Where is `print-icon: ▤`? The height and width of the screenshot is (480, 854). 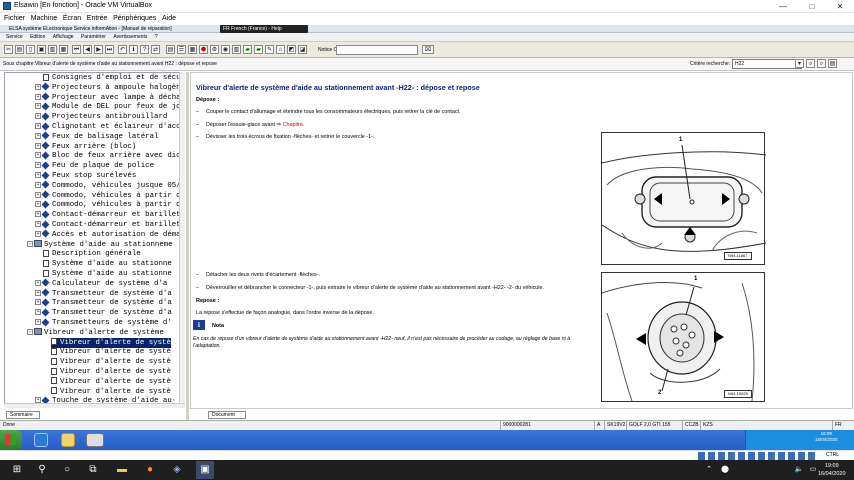
print-icon: ▤ is located at coordinates (19, 49).